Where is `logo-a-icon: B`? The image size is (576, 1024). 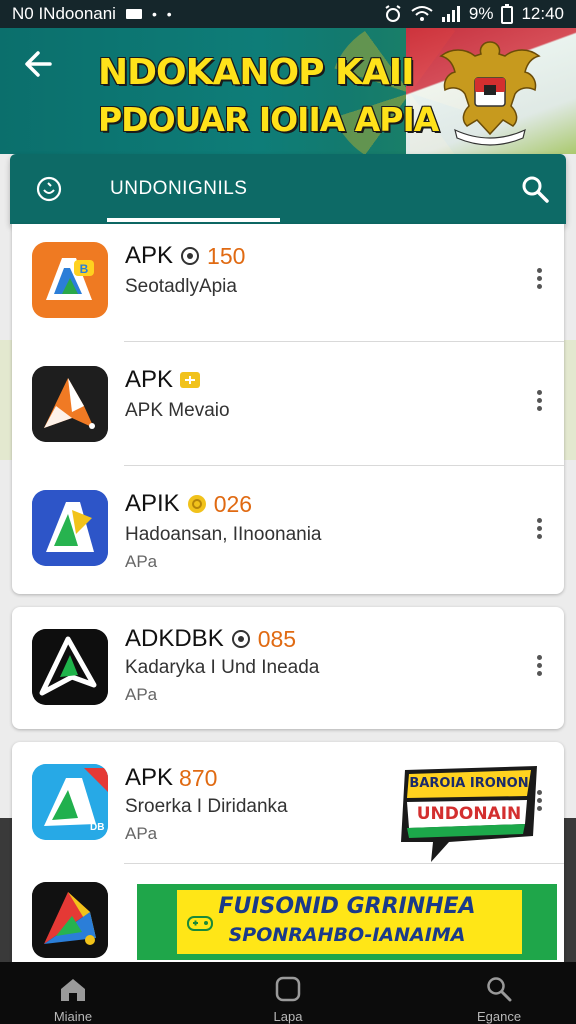
logo-a-icon: B is located at coordinates (70, 280).